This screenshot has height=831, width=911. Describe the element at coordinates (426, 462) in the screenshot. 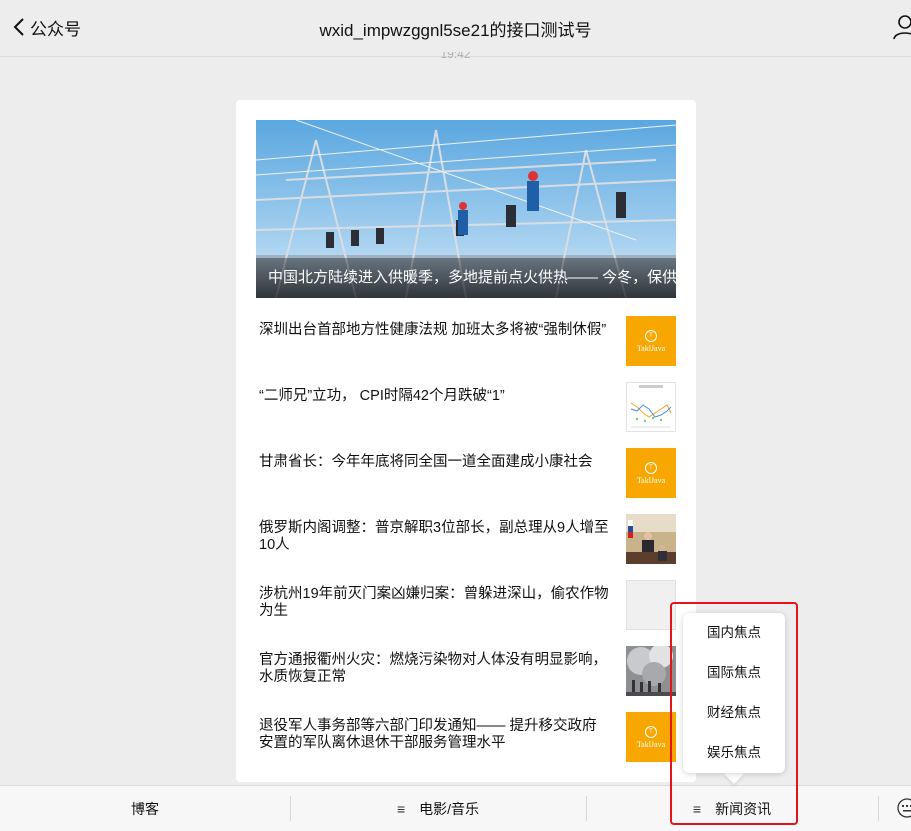

I see `article-title: 甘肃省长：今年年底将同全国一道全面建成小康社会` at that location.